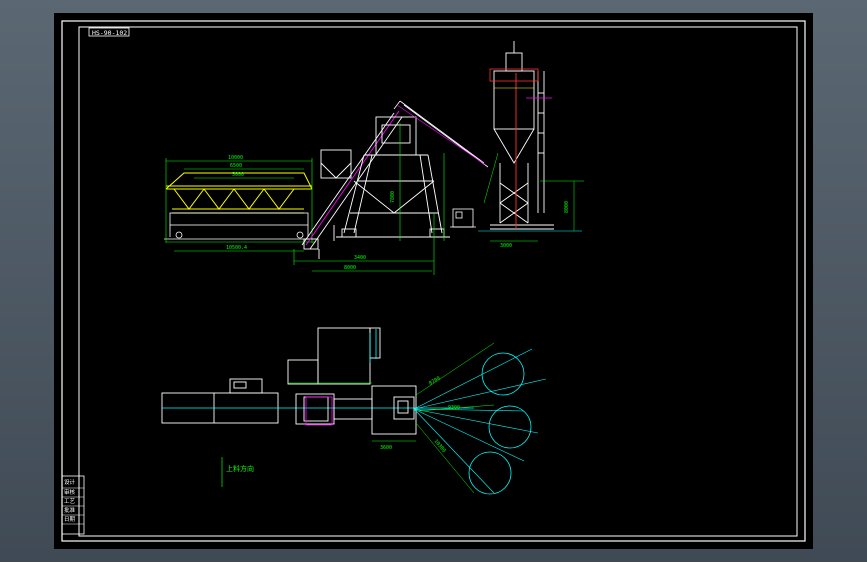 This screenshot has height=562, width=867. I want to click on silo-footprints, so click(500, 423).